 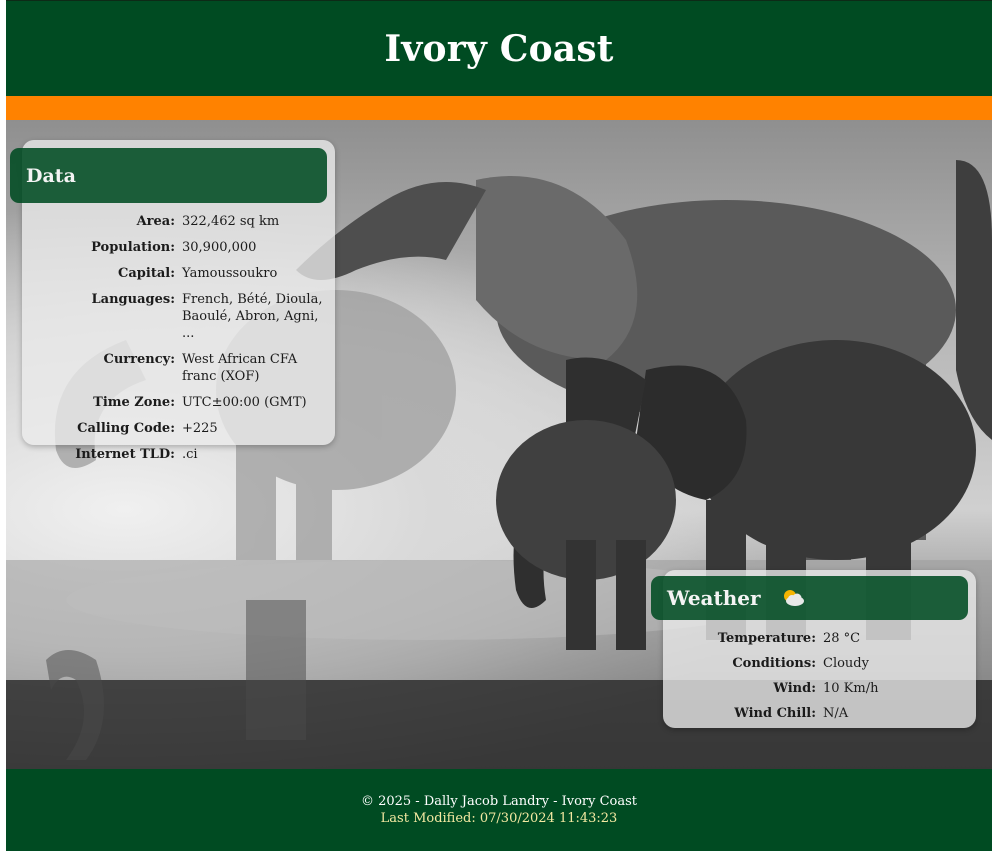 What do you see at coordinates (155, 221) in the screenshot?
I see `data-label: Area:` at bounding box center [155, 221].